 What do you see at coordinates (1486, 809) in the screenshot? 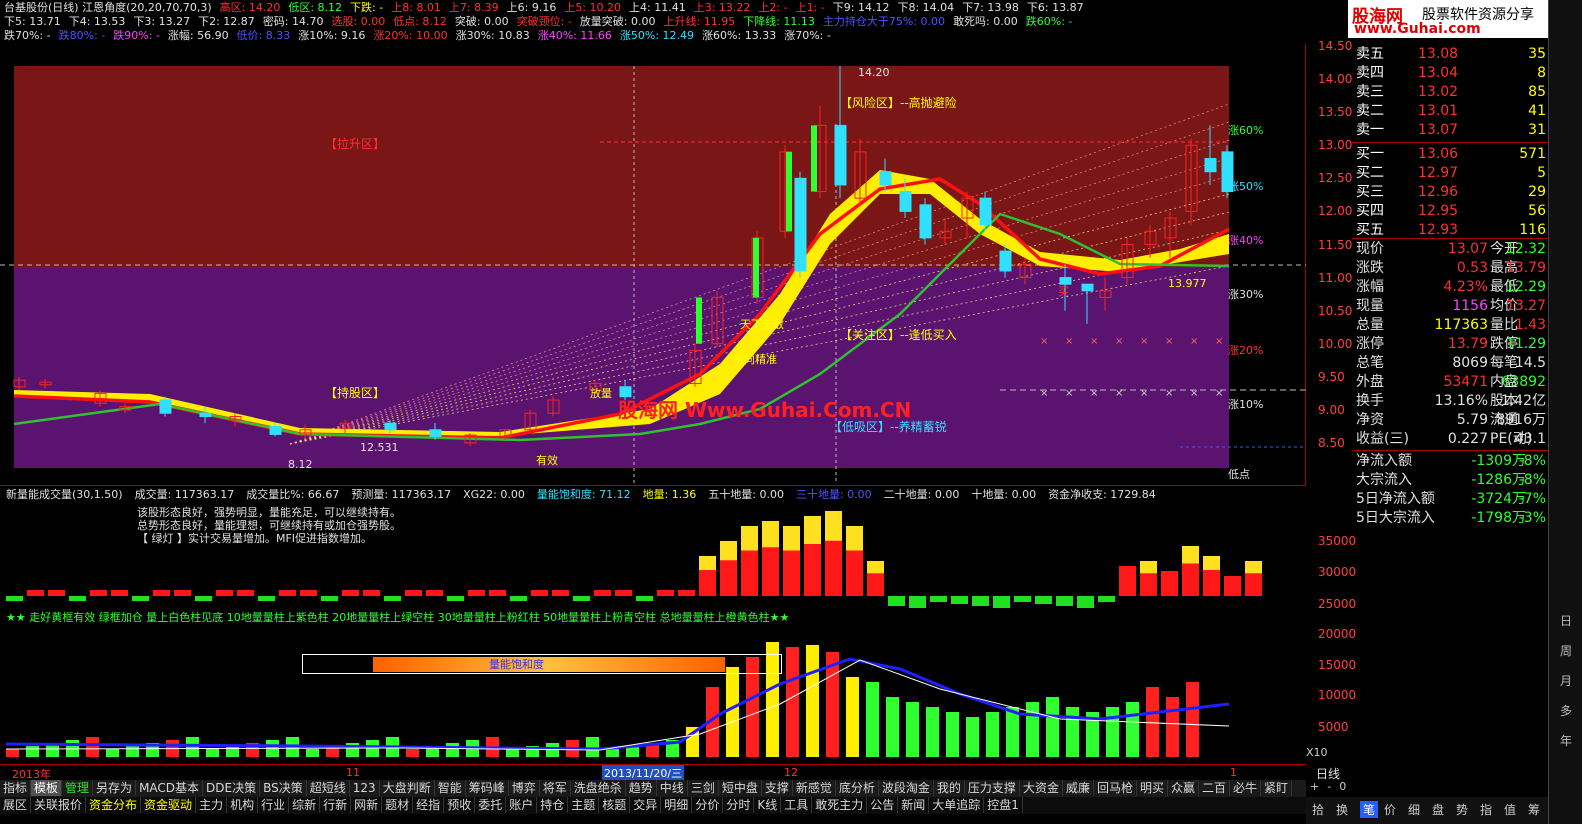
I see `quote-tab: 指` at bounding box center [1486, 809].